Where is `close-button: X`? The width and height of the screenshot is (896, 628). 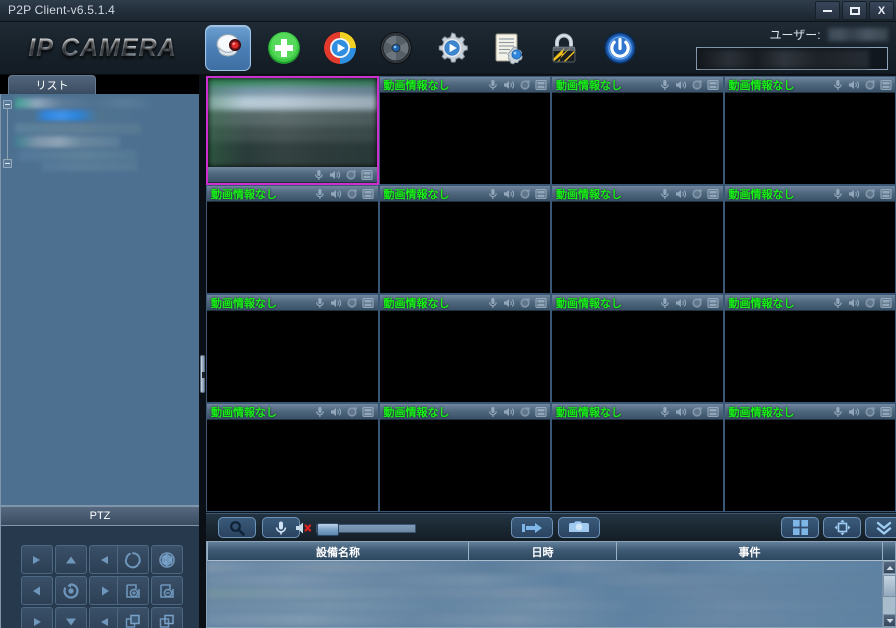
close-button: X is located at coordinates (881, 10).